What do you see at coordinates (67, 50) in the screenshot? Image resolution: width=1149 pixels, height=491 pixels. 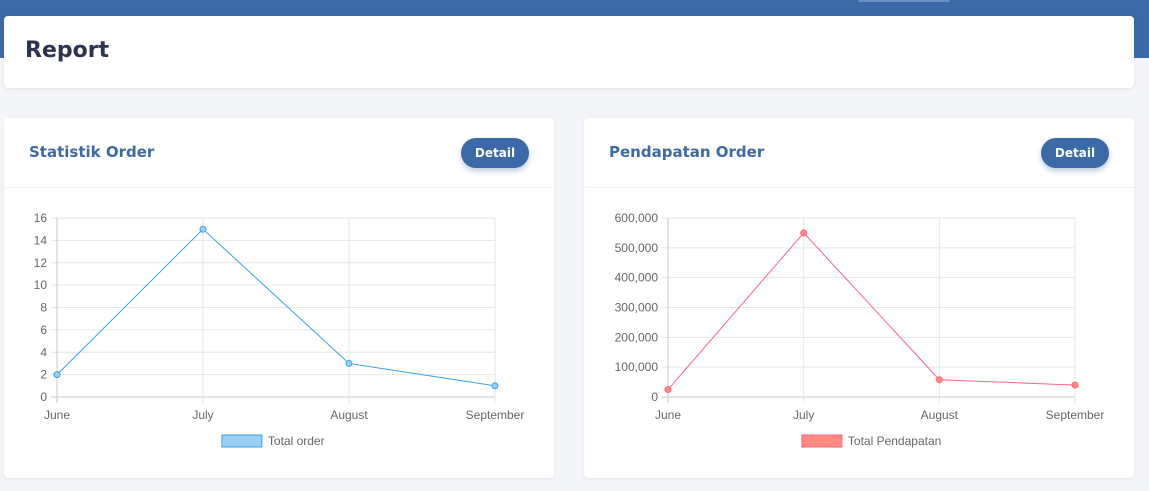 I see `page-title: Report` at bounding box center [67, 50].